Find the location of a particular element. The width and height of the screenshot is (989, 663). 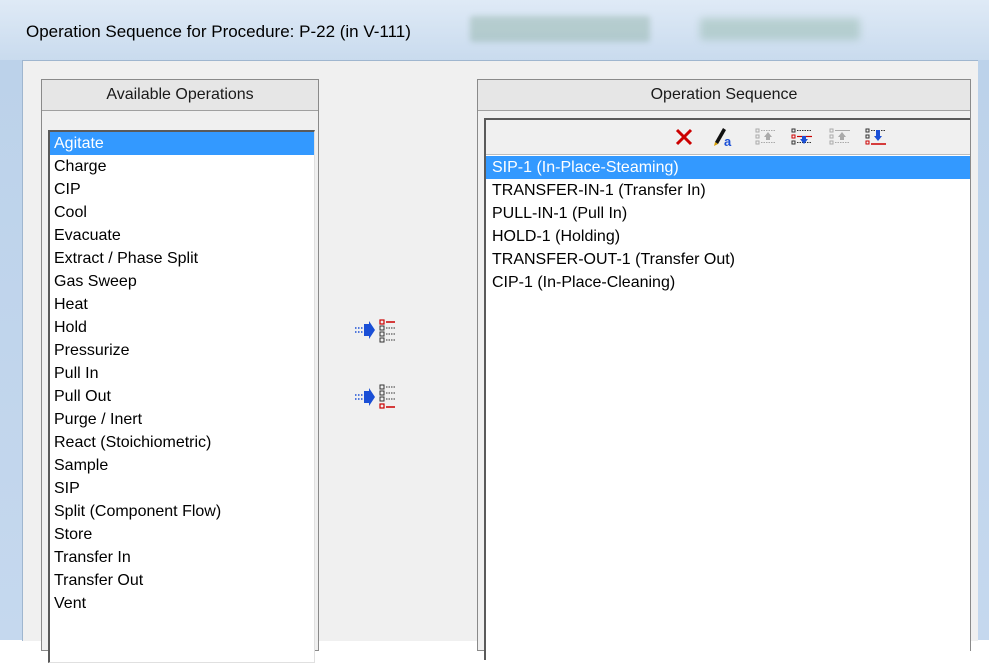

move-up-icon is located at coordinates (765, 136).